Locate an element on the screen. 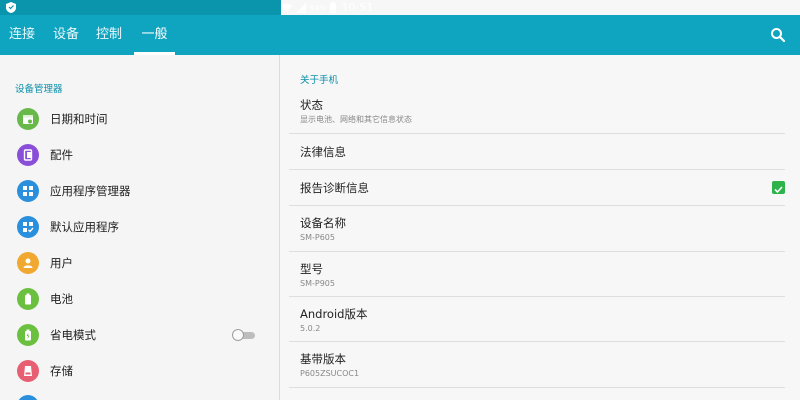 The image size is (800, 400). settings-item-subtitle: 显示电池、网络和其它信息状态 is located at coordinates (356, 119).